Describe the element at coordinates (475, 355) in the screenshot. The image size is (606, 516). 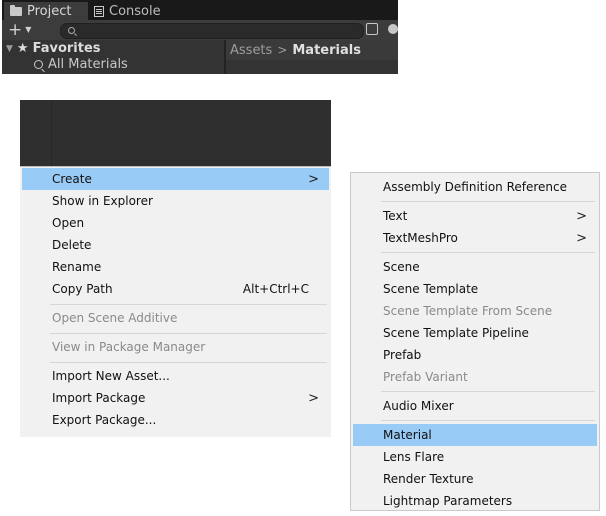
I see `submenu-item-prefab: Prefab` at that location.